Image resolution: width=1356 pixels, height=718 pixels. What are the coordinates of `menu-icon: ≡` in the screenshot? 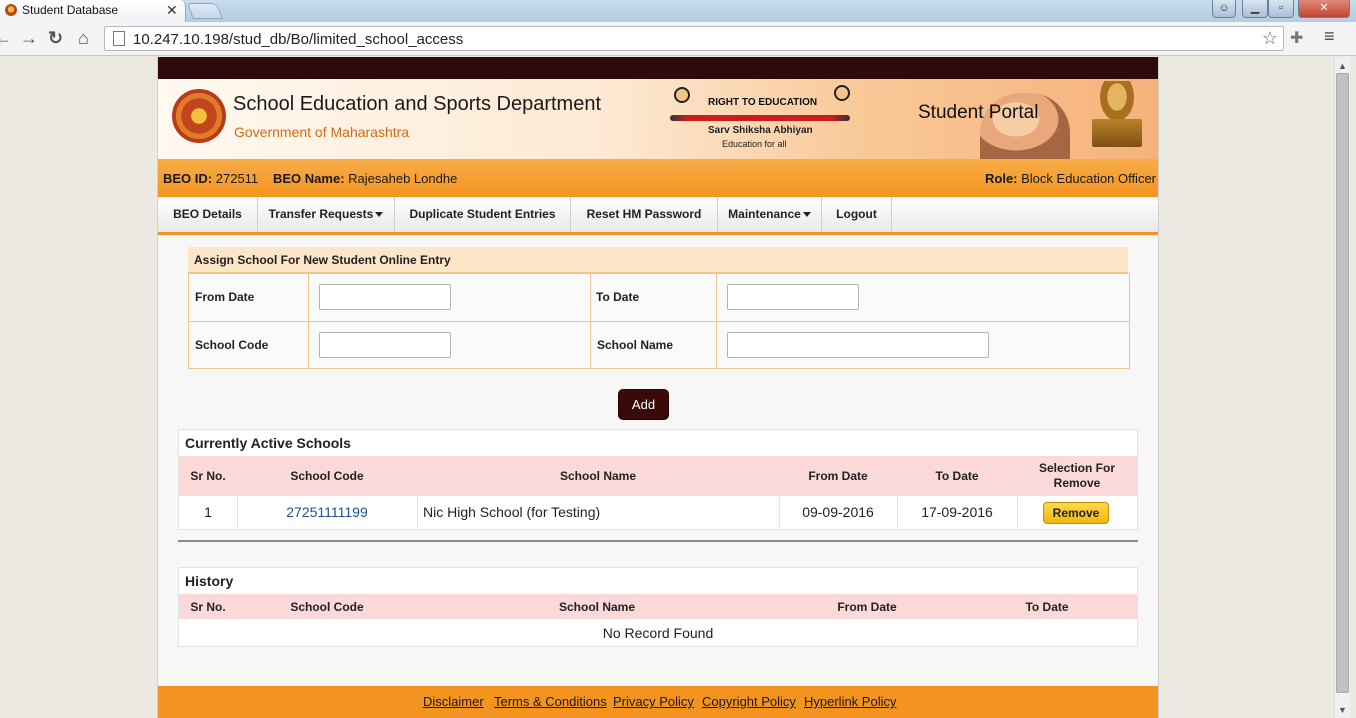 It's located at (1329, 36).